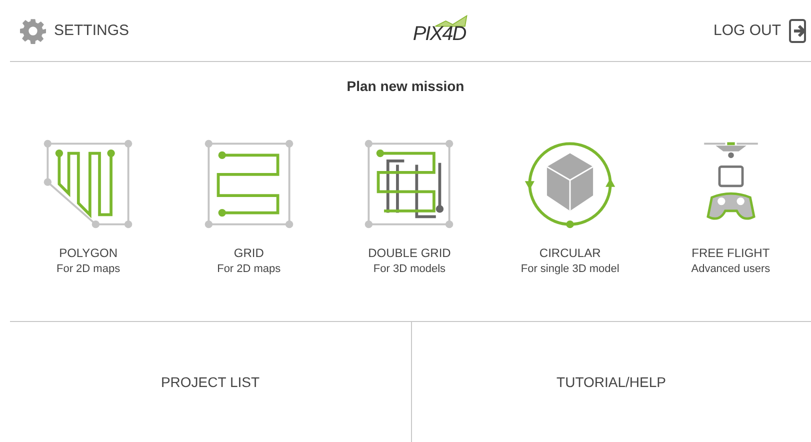  I want to click on mission-option: FREE FLIGHT Advanced users, so click(730, 205).